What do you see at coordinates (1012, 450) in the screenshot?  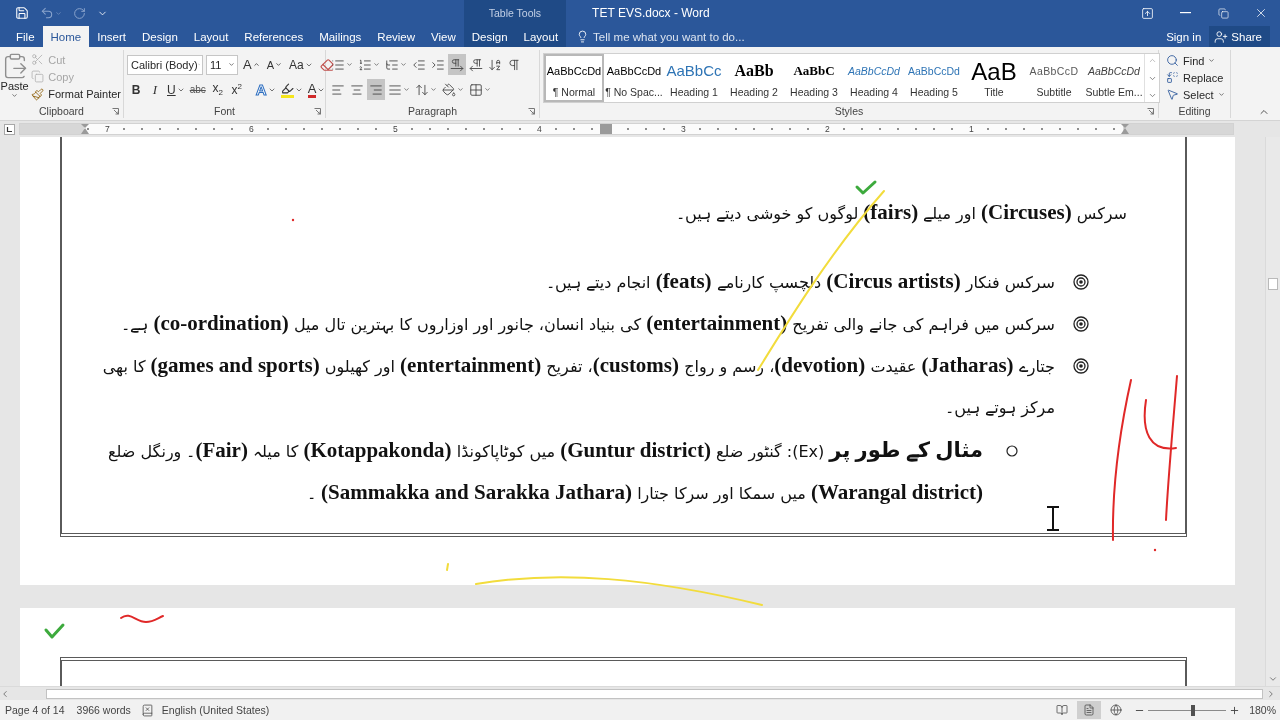 I see `circle-bullet-icon` at bounding box center [1012, 450].